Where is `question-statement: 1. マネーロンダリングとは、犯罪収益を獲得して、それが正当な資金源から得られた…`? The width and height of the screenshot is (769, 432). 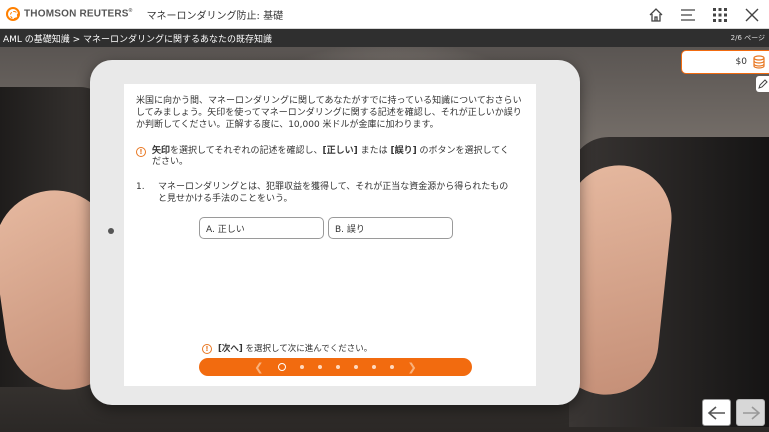 question-statement: 1. マネーロンダリングとは、犯罪収益を獲得して、それが正当な資金源から得られた… is located at coordinates (326, 193).